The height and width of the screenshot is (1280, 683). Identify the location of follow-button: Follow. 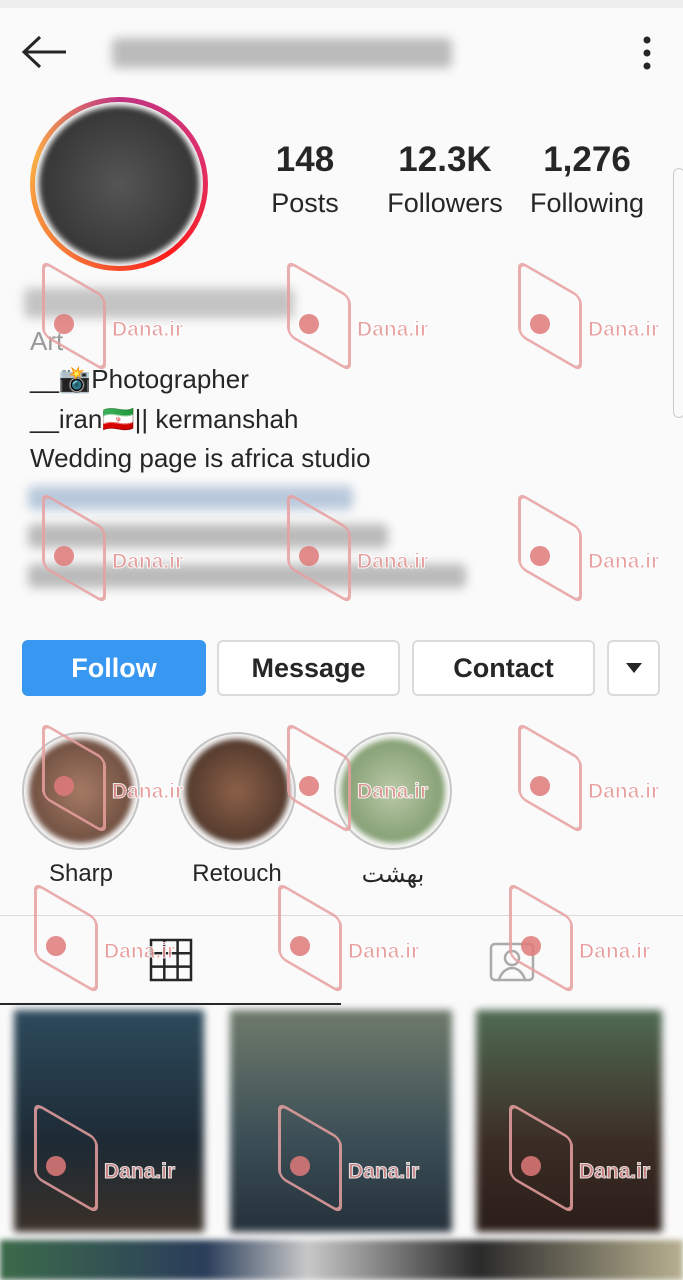
(114, 668).